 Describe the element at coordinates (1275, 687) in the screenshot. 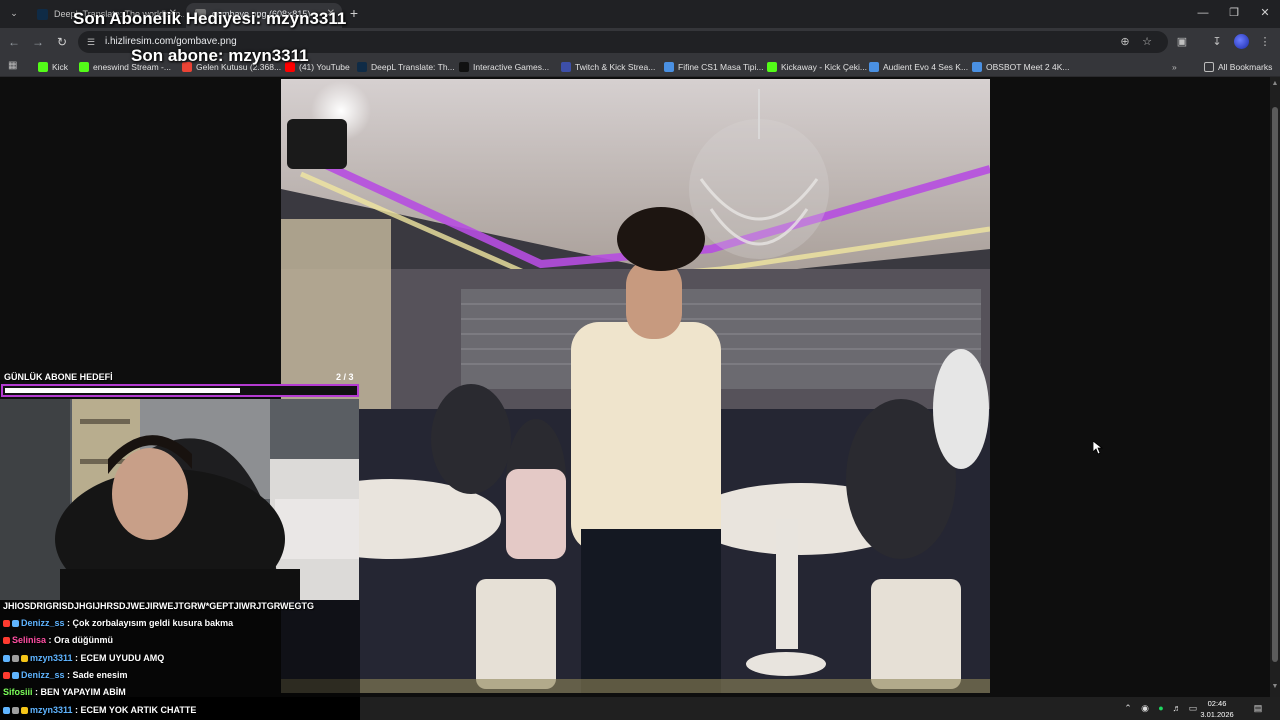

I see `scroll-down-arrow-icon: ▼` at that location.